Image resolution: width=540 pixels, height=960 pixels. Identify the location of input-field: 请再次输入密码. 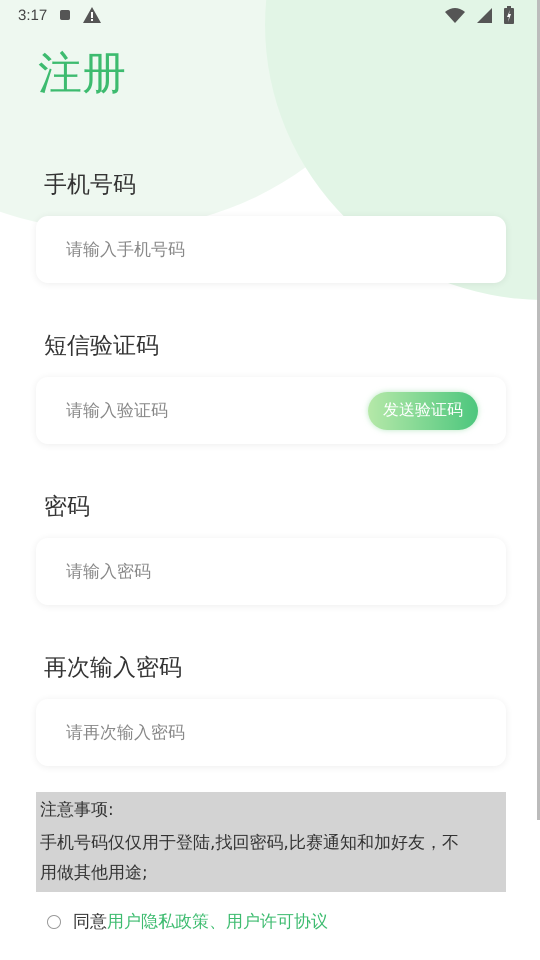
(271, 733).